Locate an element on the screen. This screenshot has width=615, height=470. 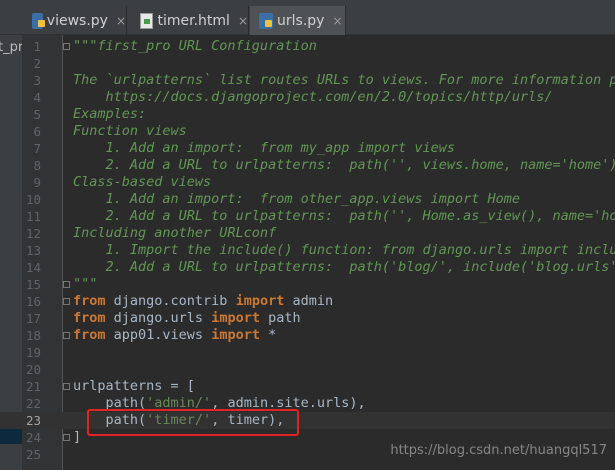
code-token: django.urls is located at coordinates (158, 318).